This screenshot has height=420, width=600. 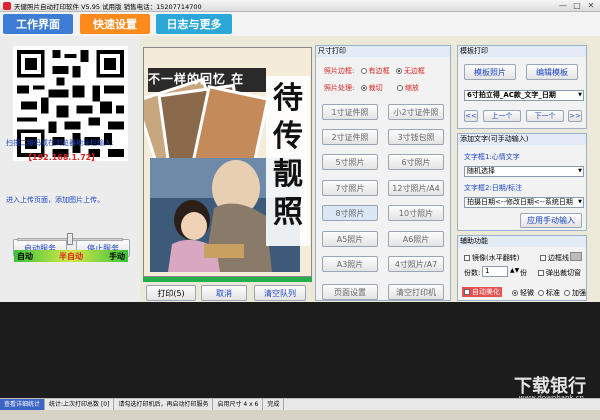 What do you see at coordinates (410, 71) in the screenshot?
I see `border-none-option: 无边框` at bounding box center [410, 71].